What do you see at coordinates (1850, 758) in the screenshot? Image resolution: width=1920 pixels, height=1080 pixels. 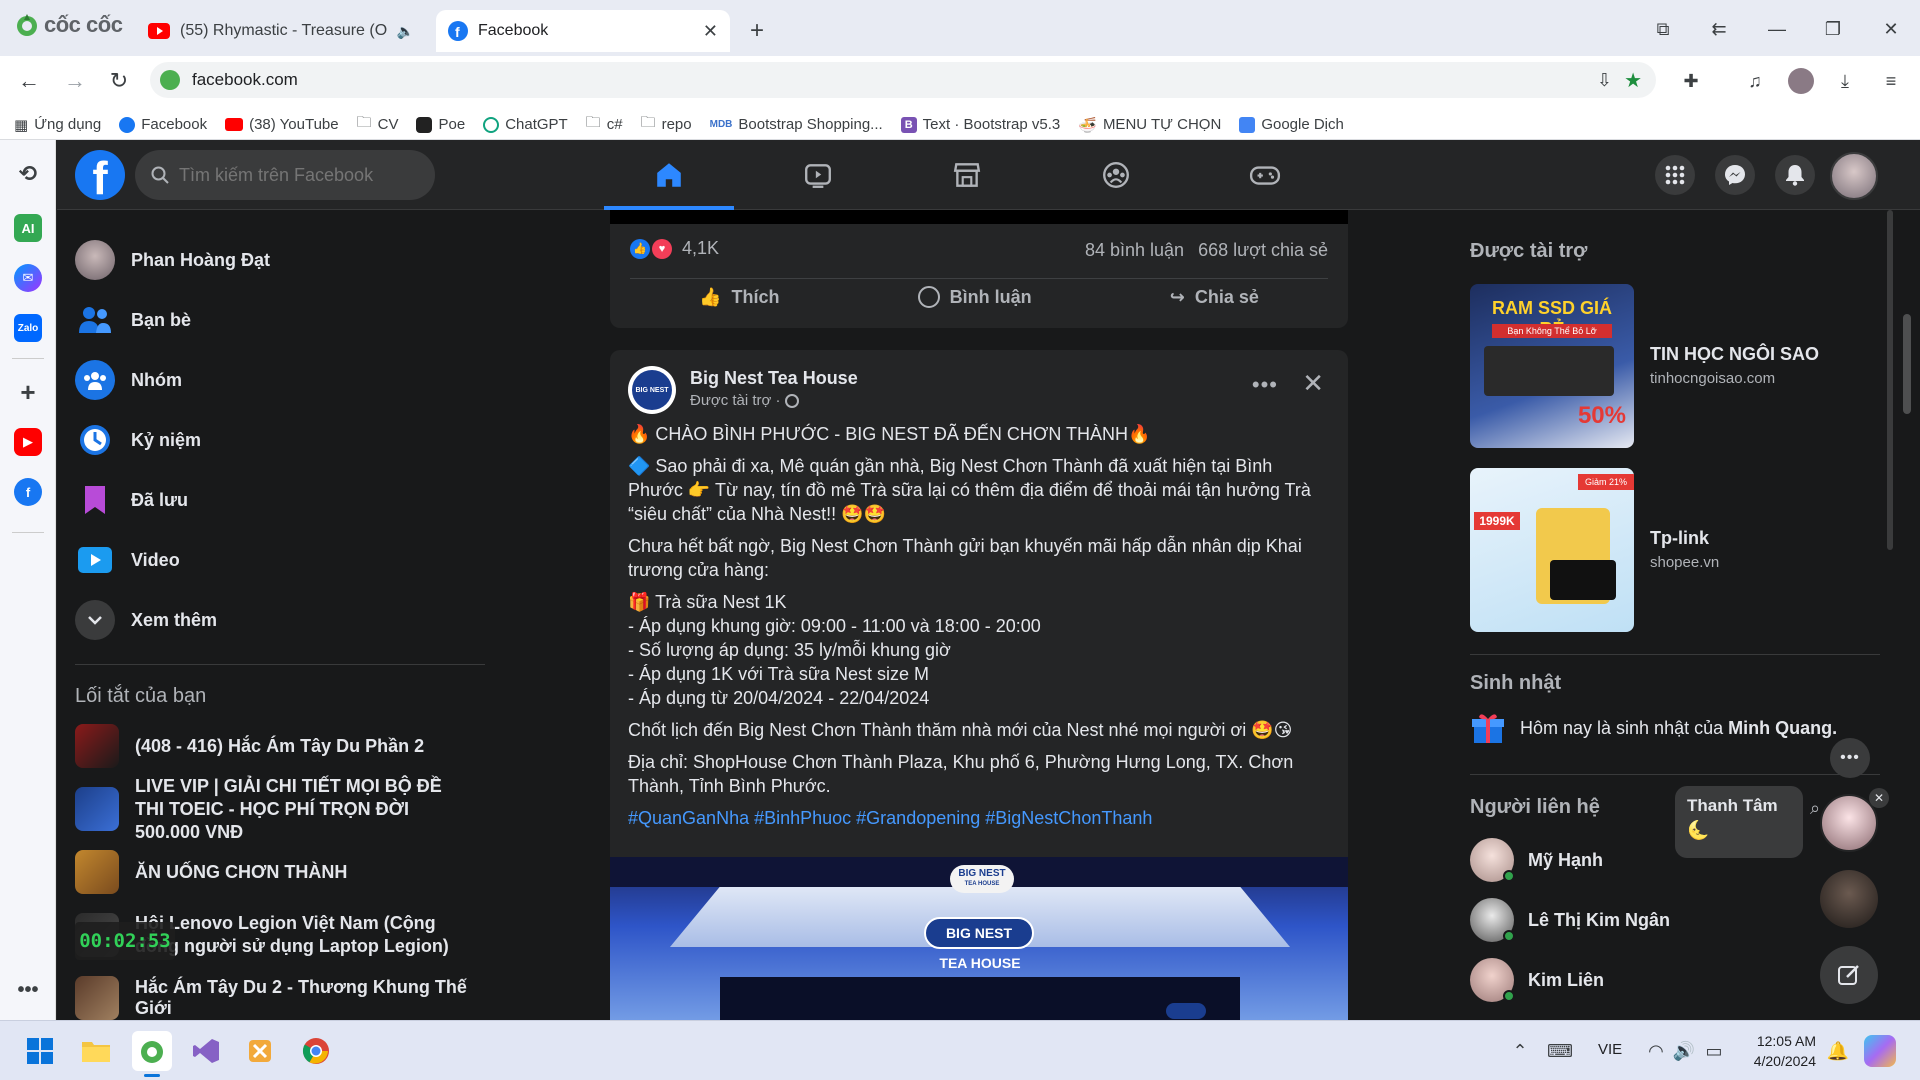 I see `chat-options-button: •••` at bounding box center [1850, 758].